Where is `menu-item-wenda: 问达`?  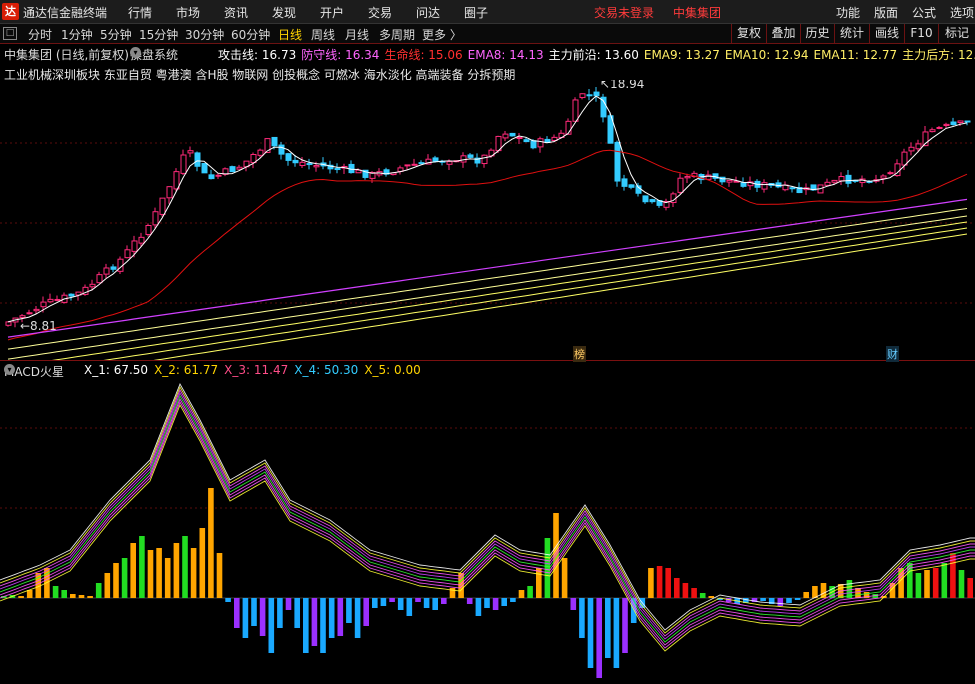
menu-item-wenda: 问达 is located at coordinates (428, 12).